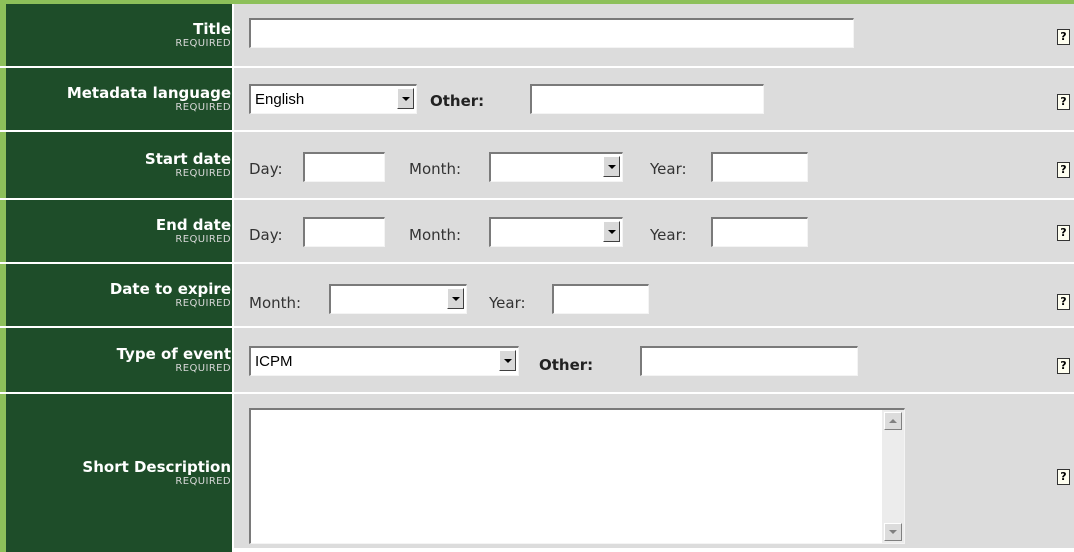 The height and width of the screenshot is (552, 1074). I want to click on field-label-cell: Short Description REQUIRED, so click(116, 473).